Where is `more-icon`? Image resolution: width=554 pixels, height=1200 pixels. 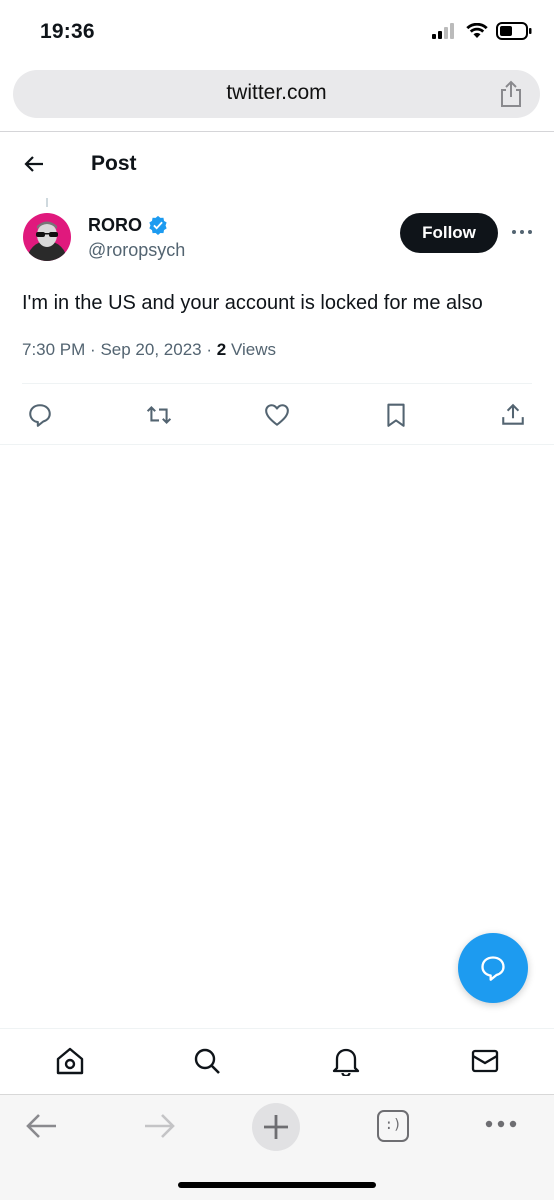 more-icon is located at coordinates (501, 1124).